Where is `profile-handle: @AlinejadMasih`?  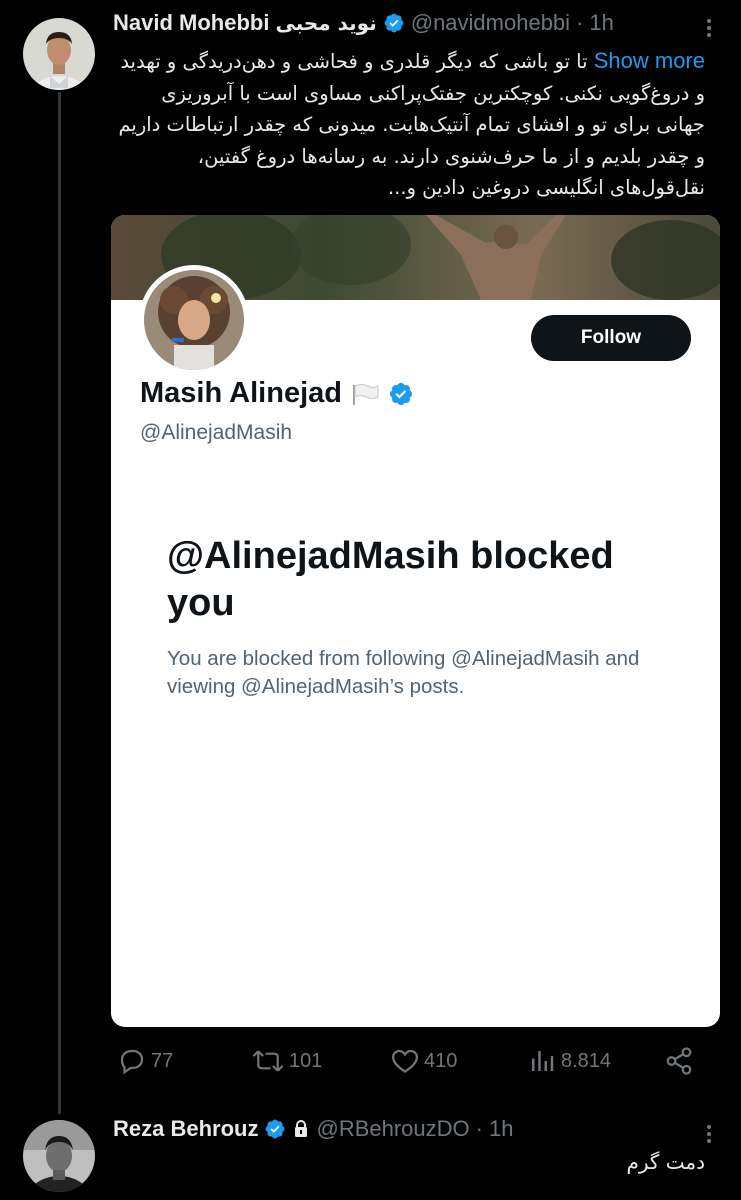 profile-handle: @AlinejadMasih is located at coordinates (216, 432).